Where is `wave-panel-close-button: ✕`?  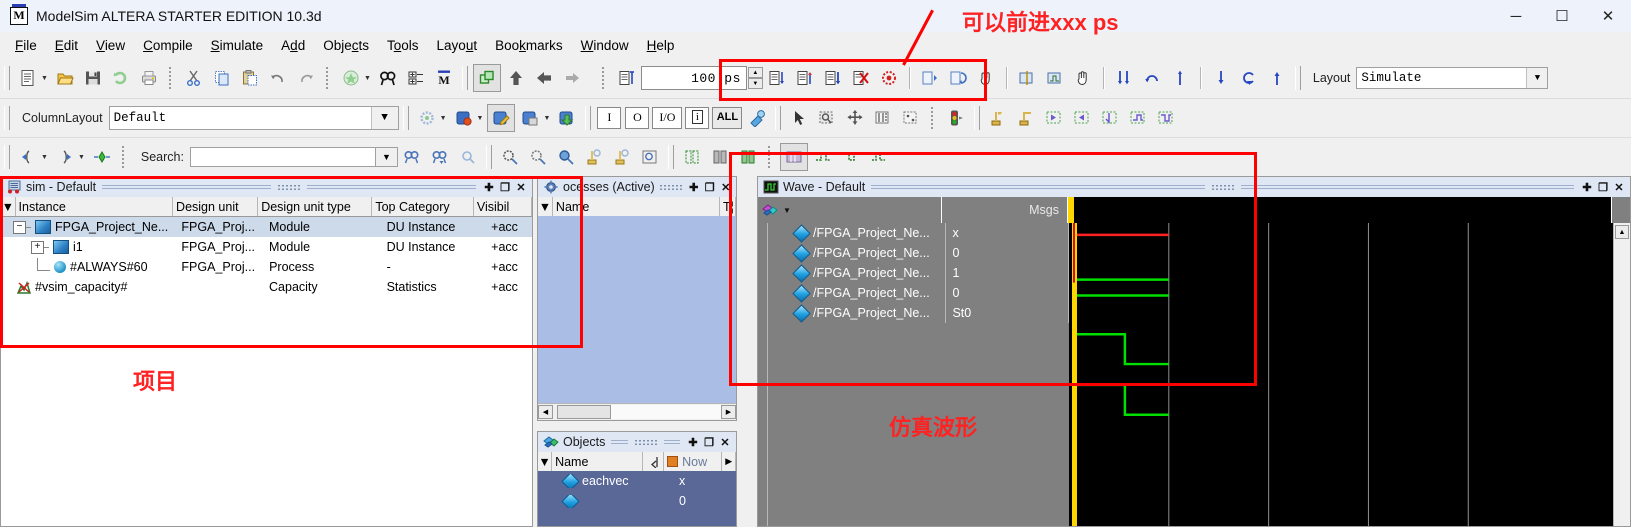
wave-panel-close-button: ✕ is located at coordinates (1619, 187).